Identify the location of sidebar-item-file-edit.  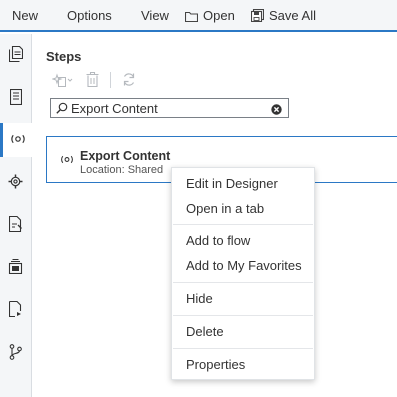
(15, 225).